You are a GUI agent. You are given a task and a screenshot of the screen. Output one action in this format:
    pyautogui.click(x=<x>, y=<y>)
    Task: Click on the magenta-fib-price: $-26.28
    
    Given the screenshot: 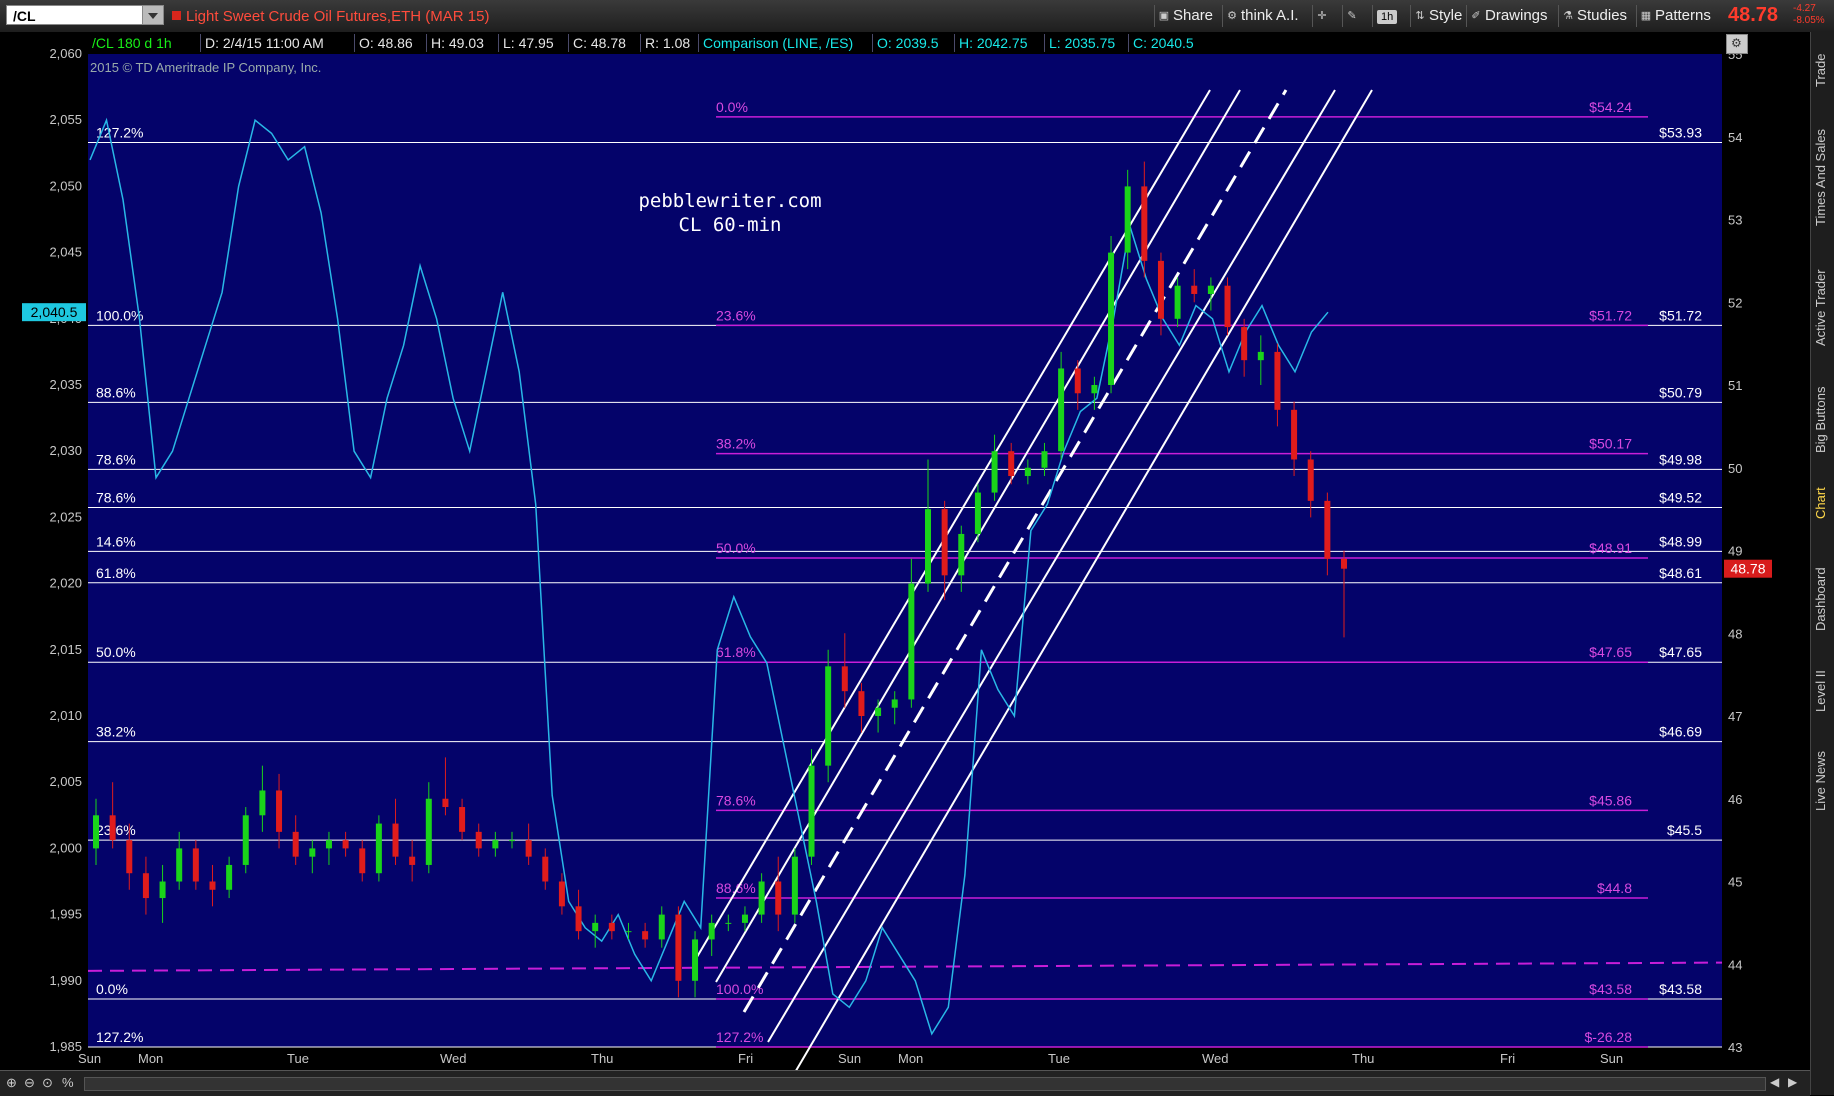 What is the action you would take?
    pyautogui.click(x=1609, y=1037)
    